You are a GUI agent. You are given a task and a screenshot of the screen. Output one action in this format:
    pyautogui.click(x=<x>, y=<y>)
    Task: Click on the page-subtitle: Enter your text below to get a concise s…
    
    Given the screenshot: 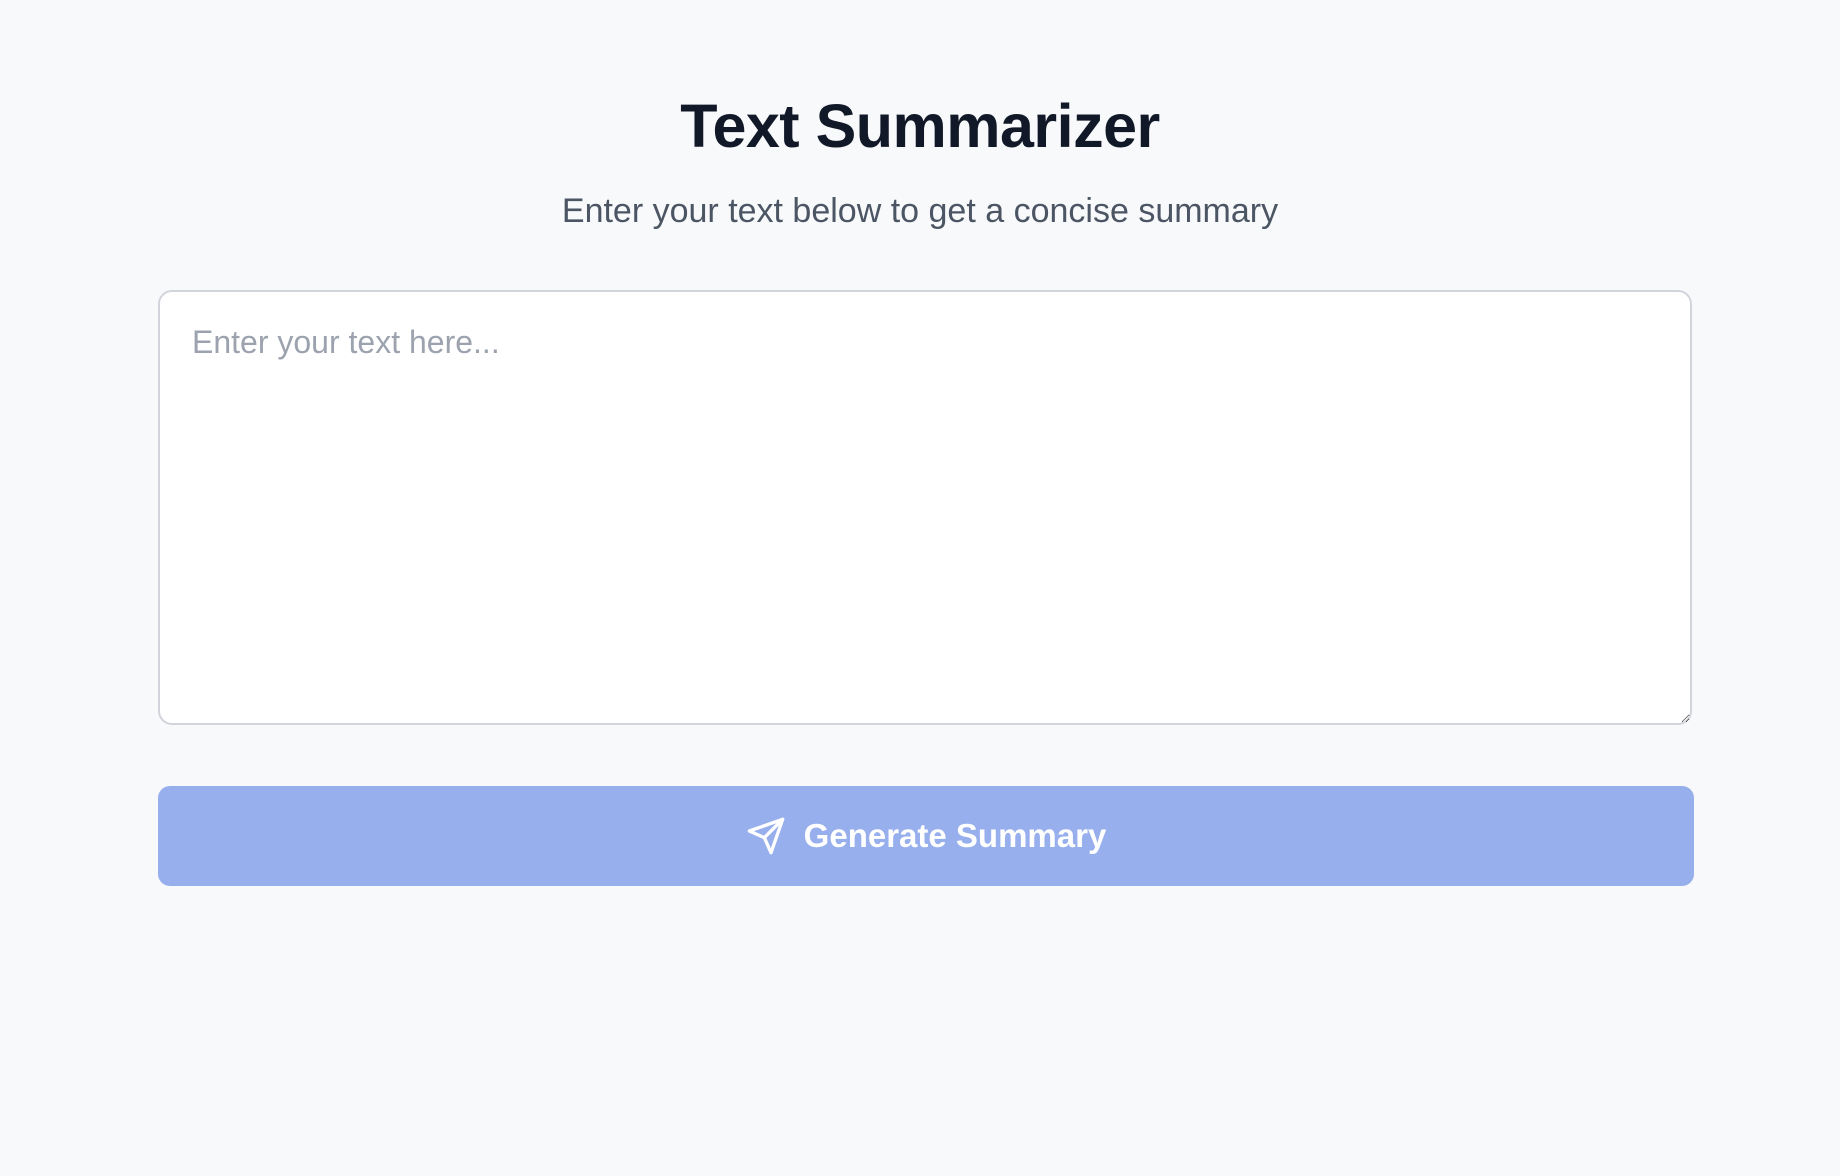 What is the action you would take?
    pyautogui.click(x=920, y=211)
    